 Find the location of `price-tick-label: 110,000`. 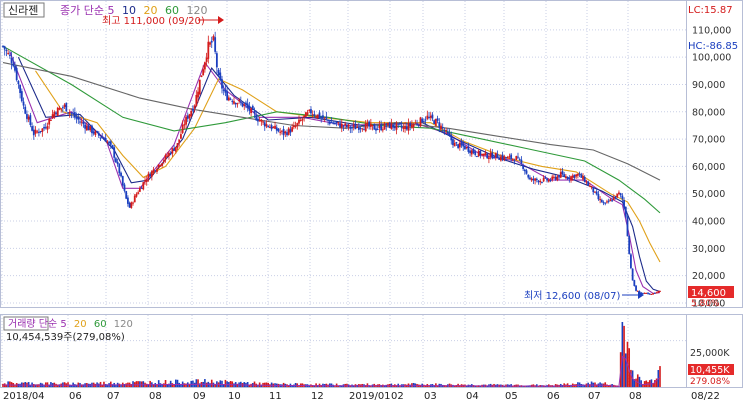

price-tick-label: 110,000 is located at coordinates (711, 30).